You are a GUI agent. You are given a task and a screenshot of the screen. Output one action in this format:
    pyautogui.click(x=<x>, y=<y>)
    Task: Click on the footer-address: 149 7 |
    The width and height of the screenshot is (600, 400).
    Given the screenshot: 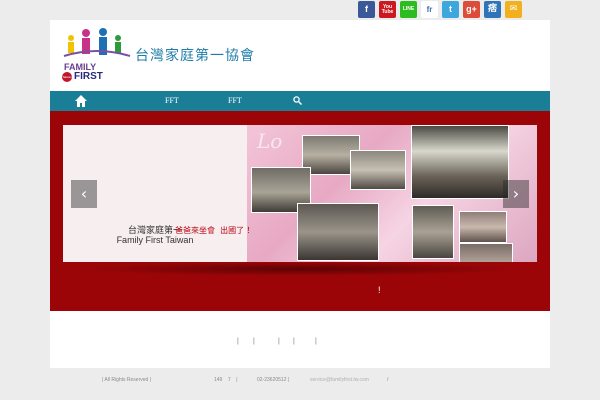 What is the action you would take?
    pyautogui.click(x=226, y=380)
    